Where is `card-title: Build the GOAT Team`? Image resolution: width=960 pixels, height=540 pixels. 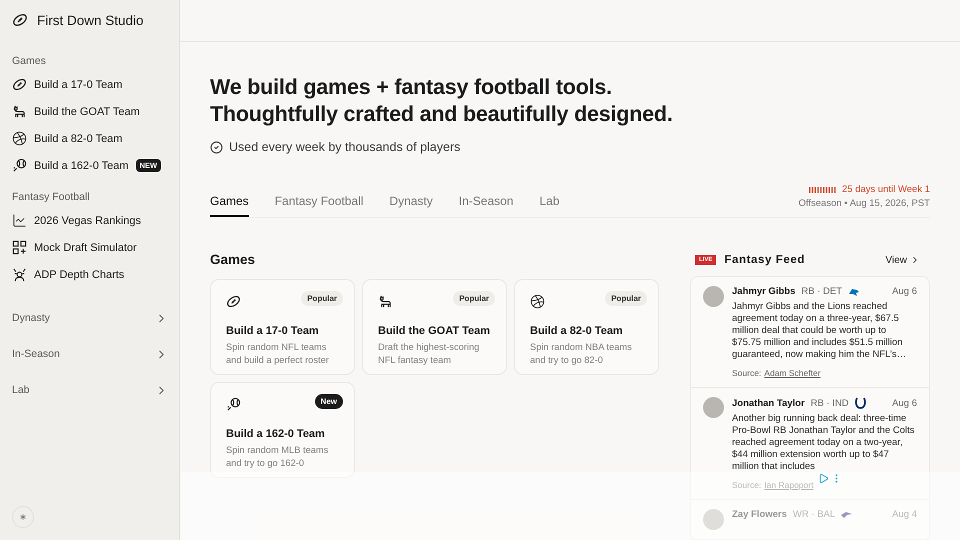
card-title: Build the GOAT Team is located at coordinates (434, 331).